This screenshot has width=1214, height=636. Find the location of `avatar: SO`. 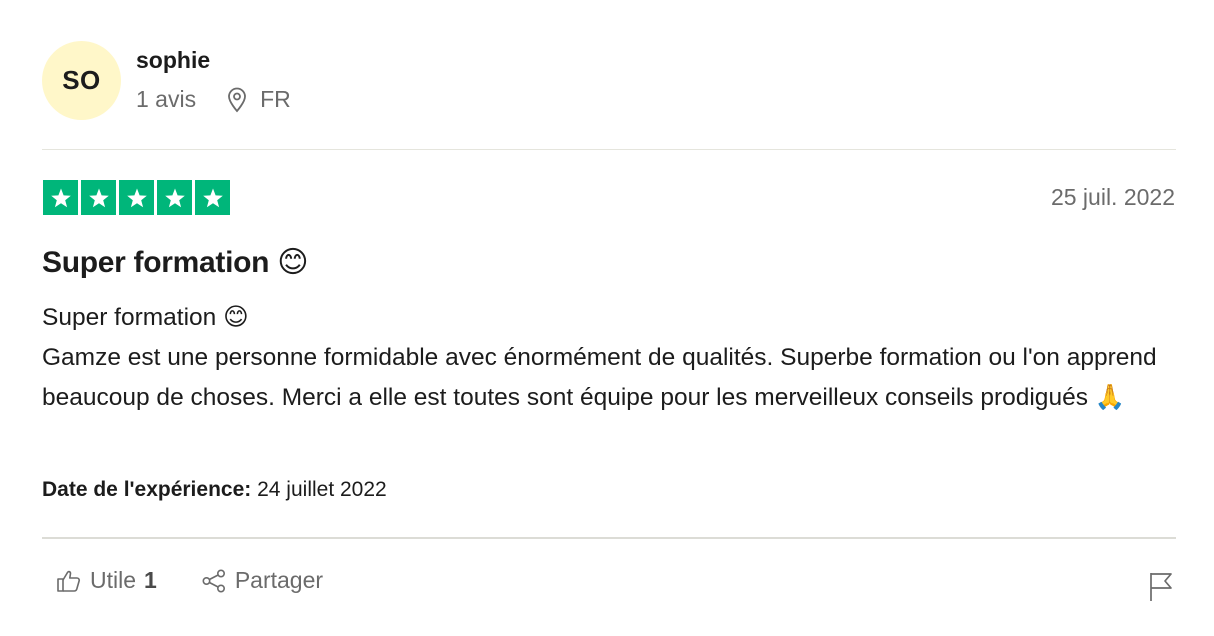

avatar: SO is located at coordinates (81, 80).